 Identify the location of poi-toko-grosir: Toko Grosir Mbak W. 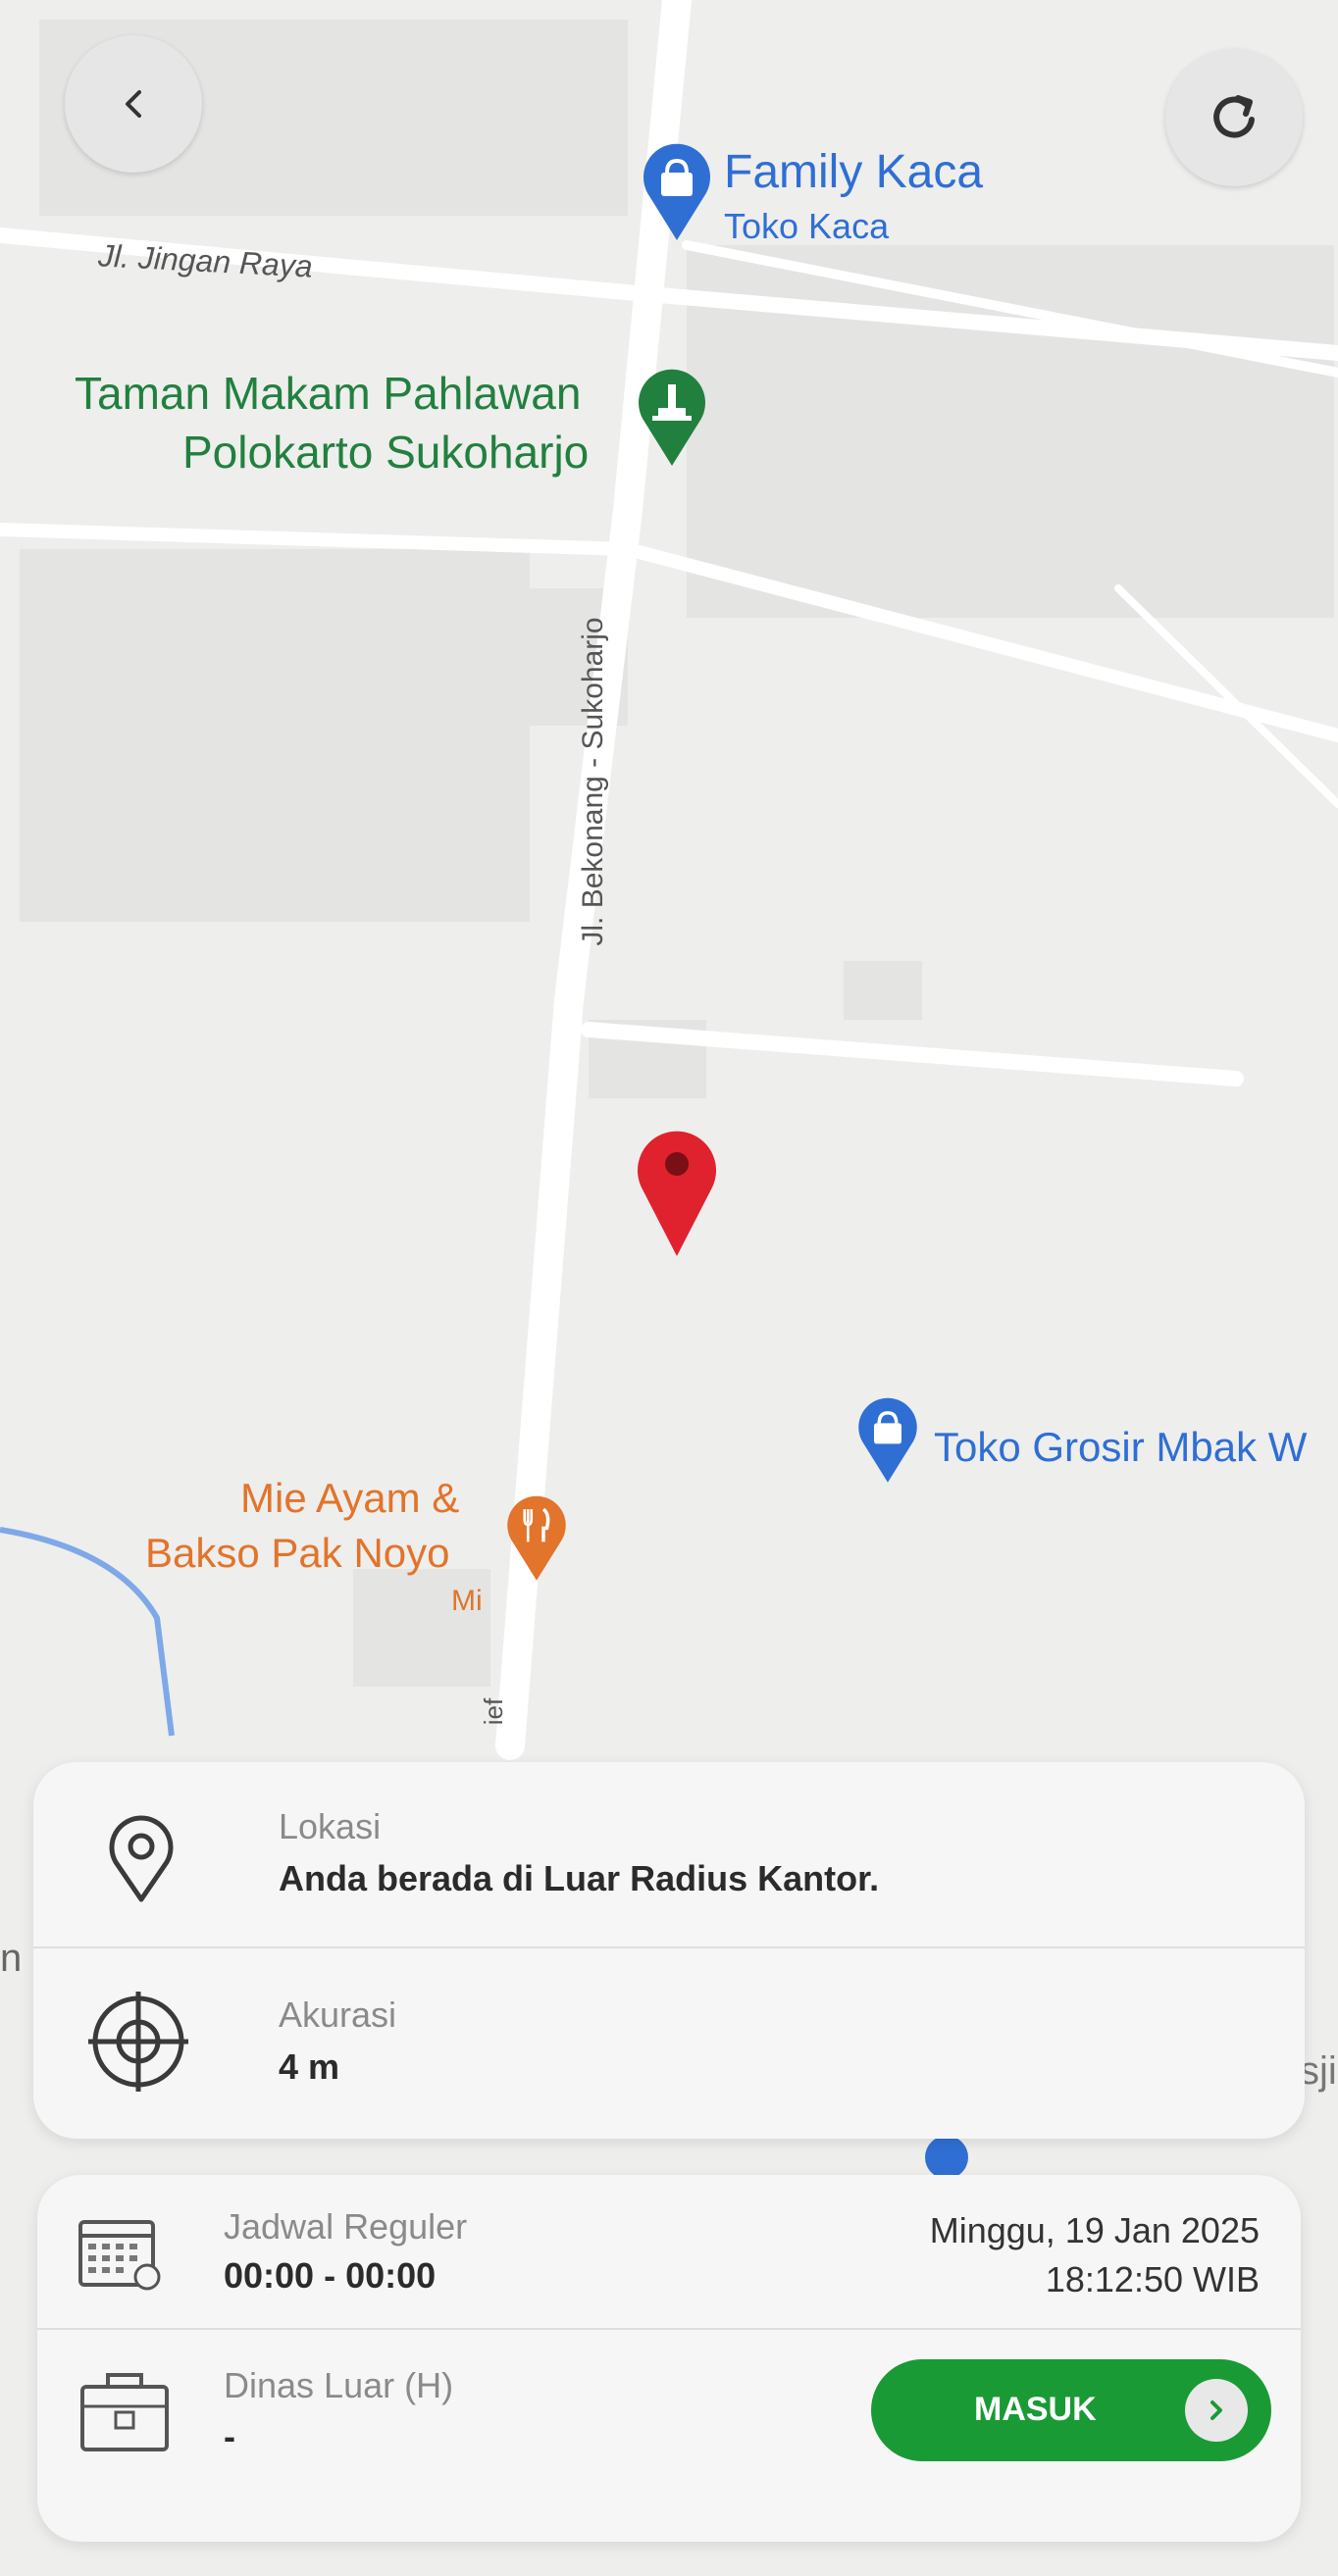
(1095, 1444).